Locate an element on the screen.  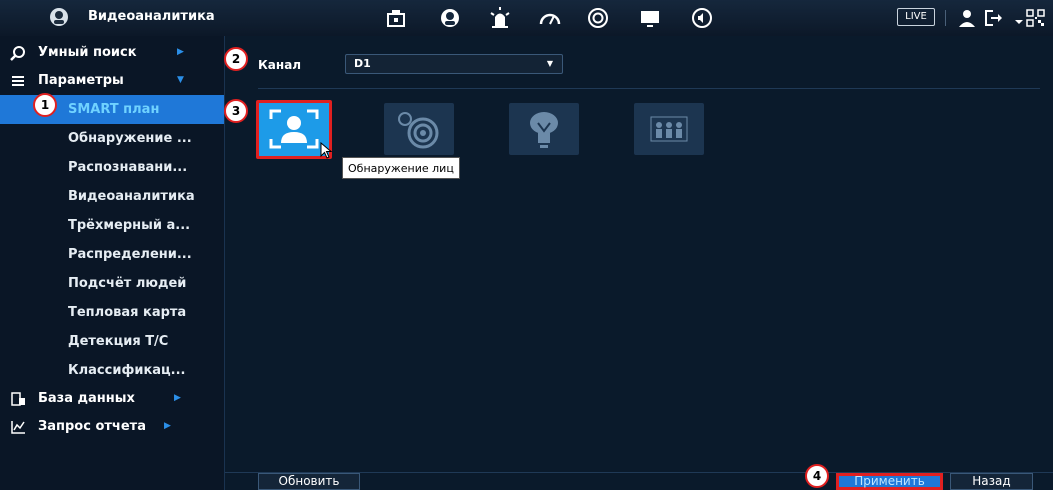
sidebar-item-report: Запрос отчета ▶ is located at coordinates (112, 426).